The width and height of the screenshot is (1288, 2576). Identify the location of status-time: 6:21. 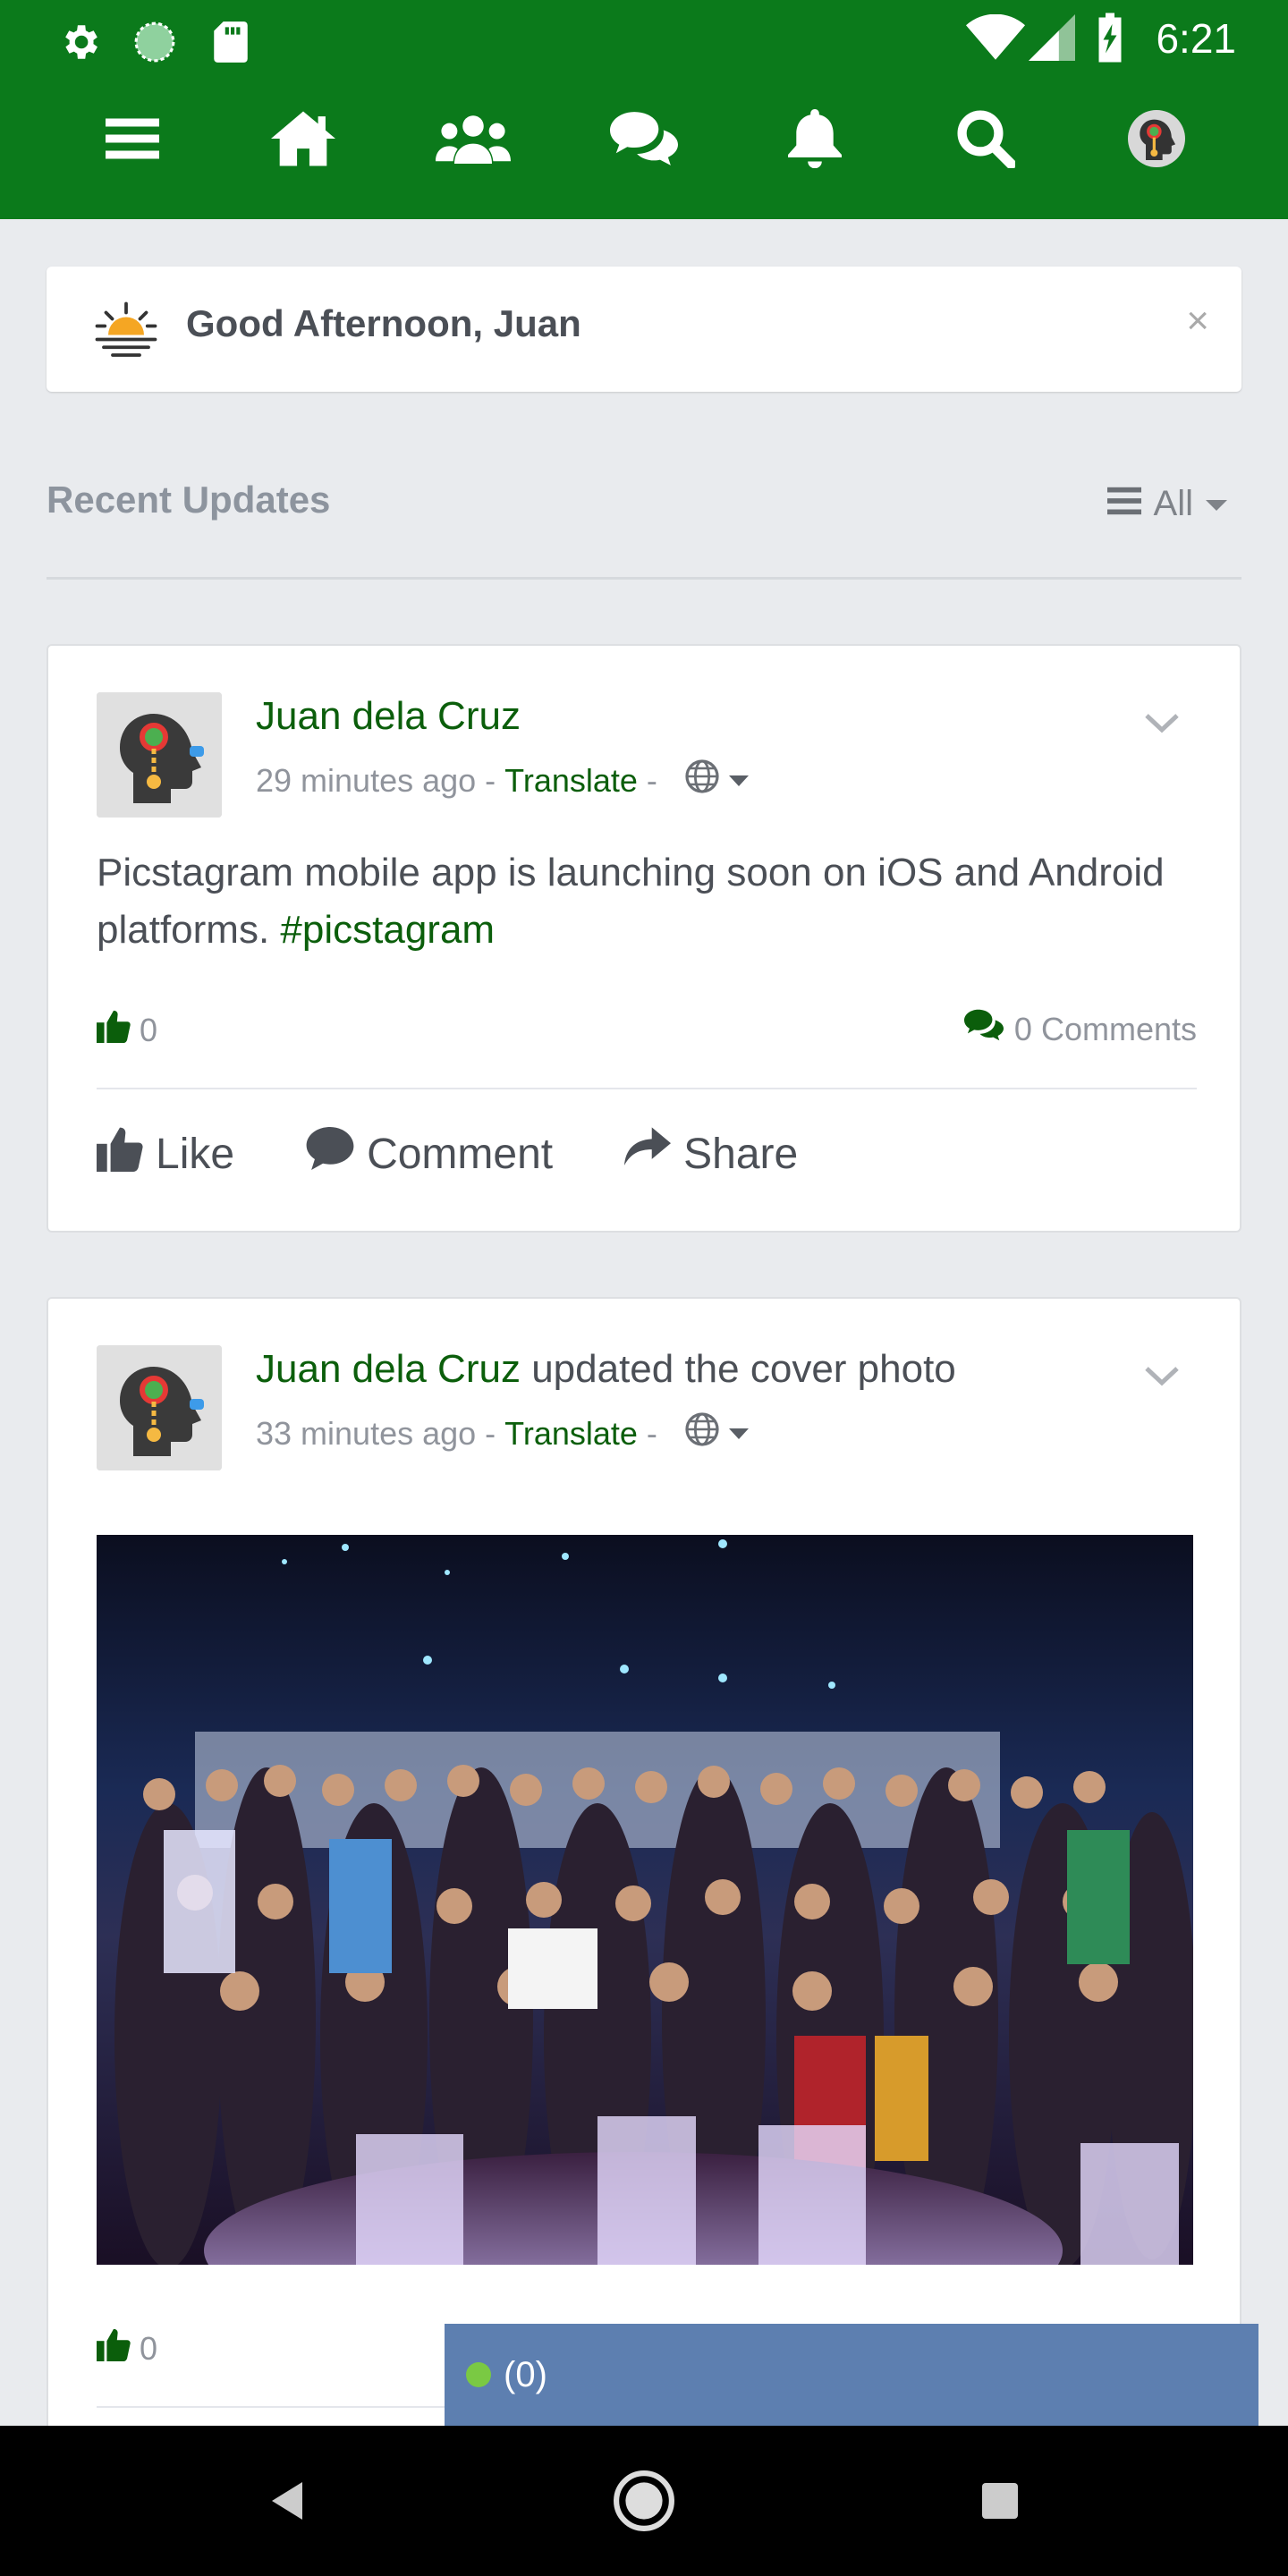
(1196, 38).